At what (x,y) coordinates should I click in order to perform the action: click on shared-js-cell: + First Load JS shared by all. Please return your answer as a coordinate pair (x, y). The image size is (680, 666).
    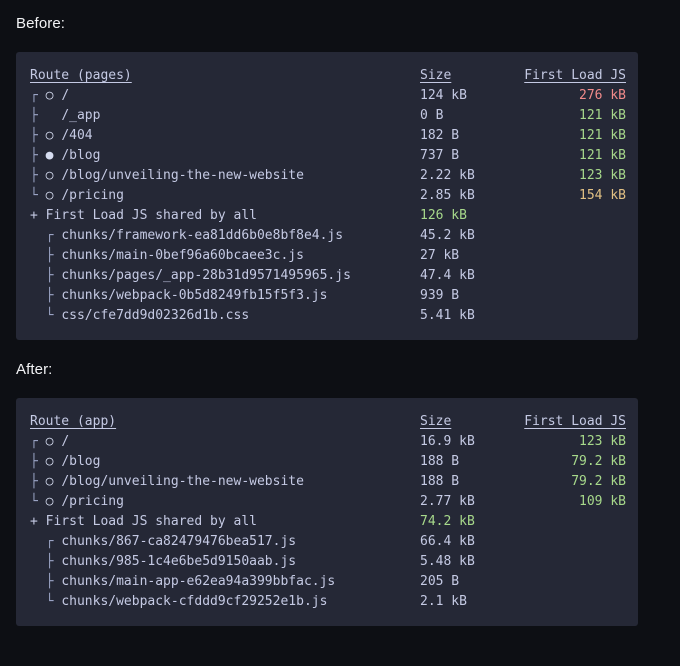
    Looking at the image, I should click on (225, 216).